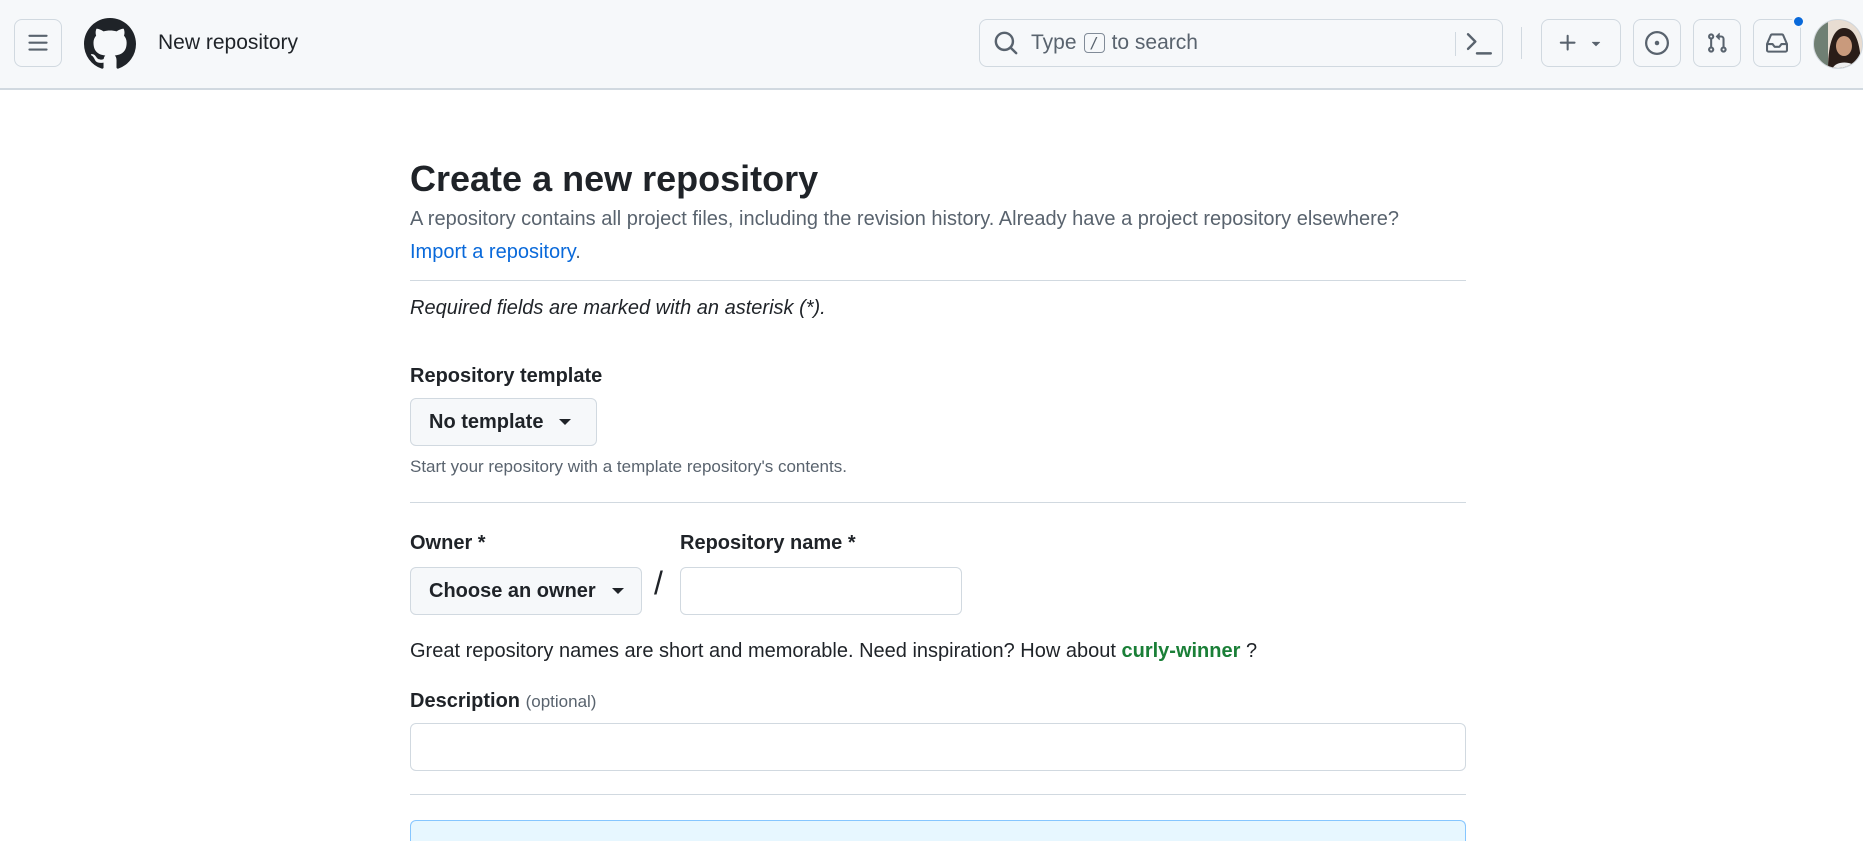 This screenshot has width=1863, height=841. Describe the element at coordinates (1567, 42) in the screenshot. I see `plus-icon` at that location.